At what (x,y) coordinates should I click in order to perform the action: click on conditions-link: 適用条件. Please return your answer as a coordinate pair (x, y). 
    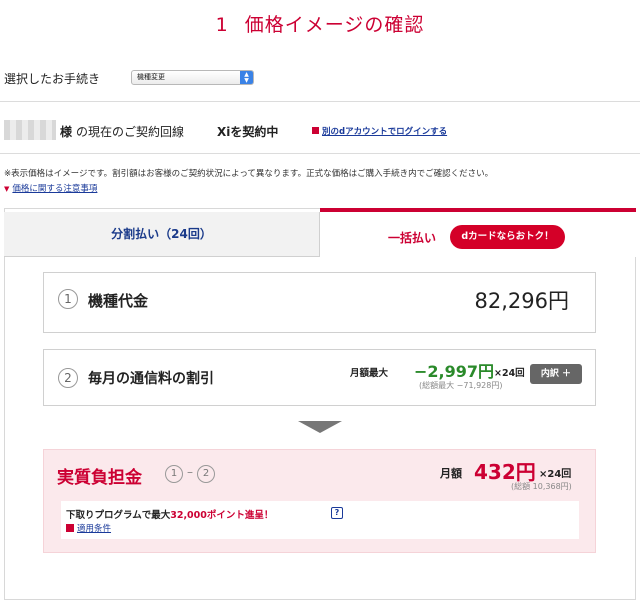
    Looking at the image, I should click on (88, 528).